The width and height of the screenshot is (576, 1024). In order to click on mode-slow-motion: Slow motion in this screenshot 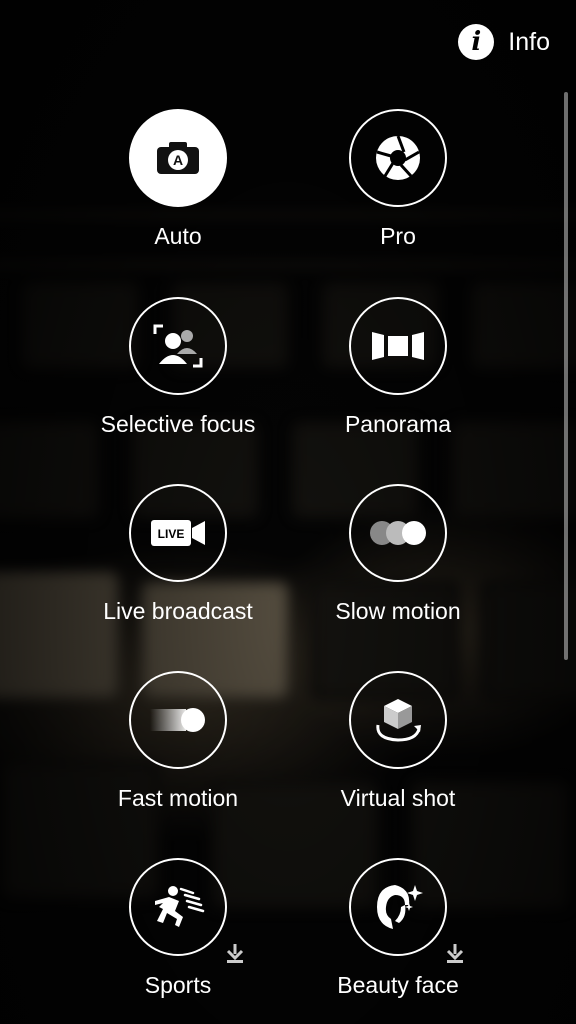, I will do `click(398, 569)`.